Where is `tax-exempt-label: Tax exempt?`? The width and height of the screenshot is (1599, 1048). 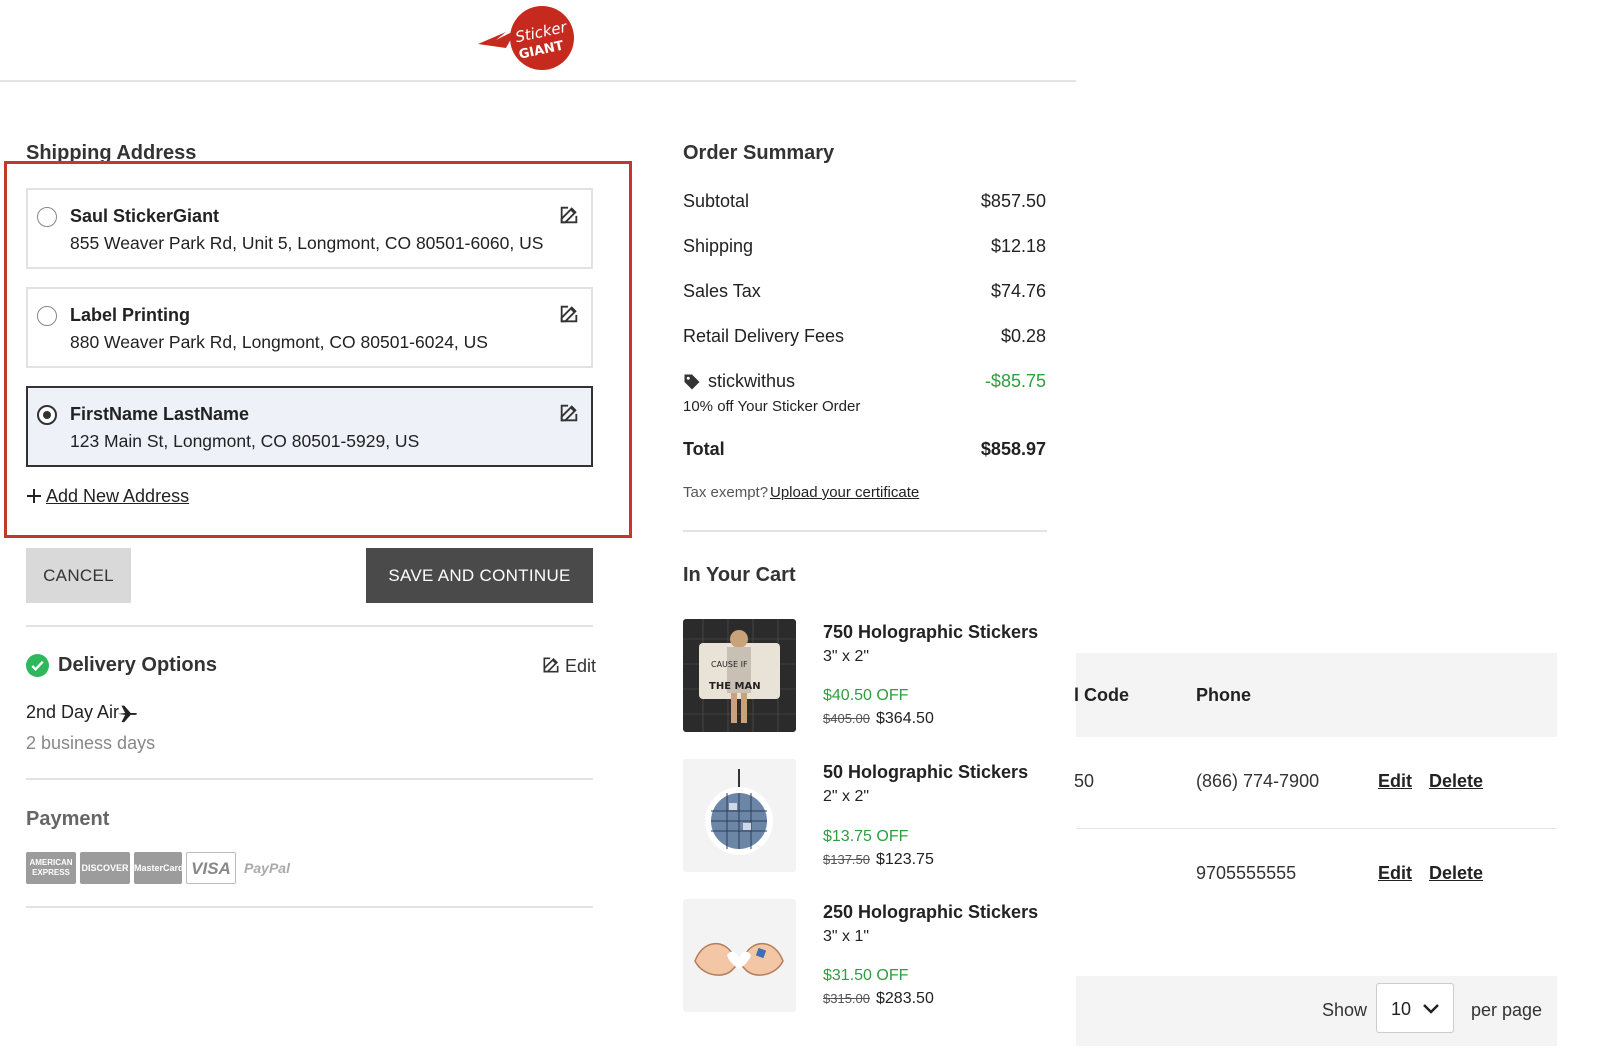 tax-exempt-label: Tax exempt? is located at coordinates (726, 492).